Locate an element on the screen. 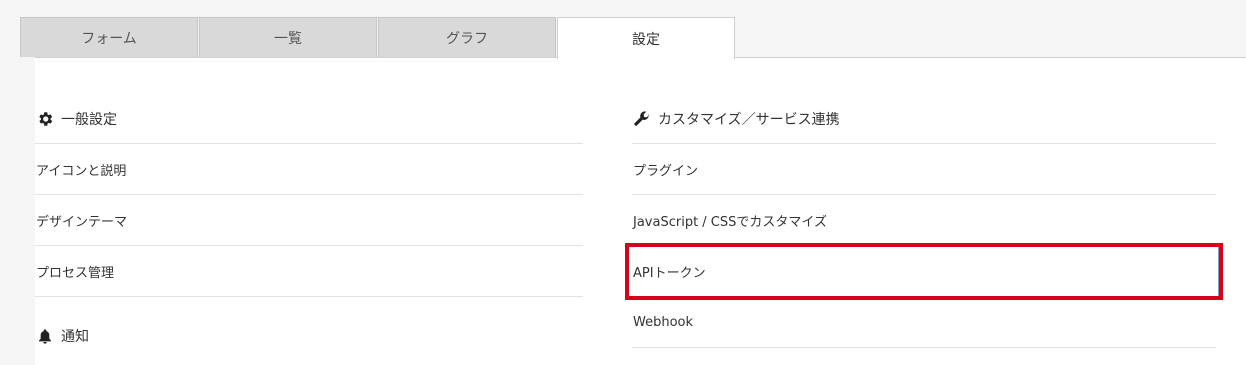 This screenshot has width=1246, height=365. menu-item-label: アイコンと説明 is located at coordinates (81, 171).